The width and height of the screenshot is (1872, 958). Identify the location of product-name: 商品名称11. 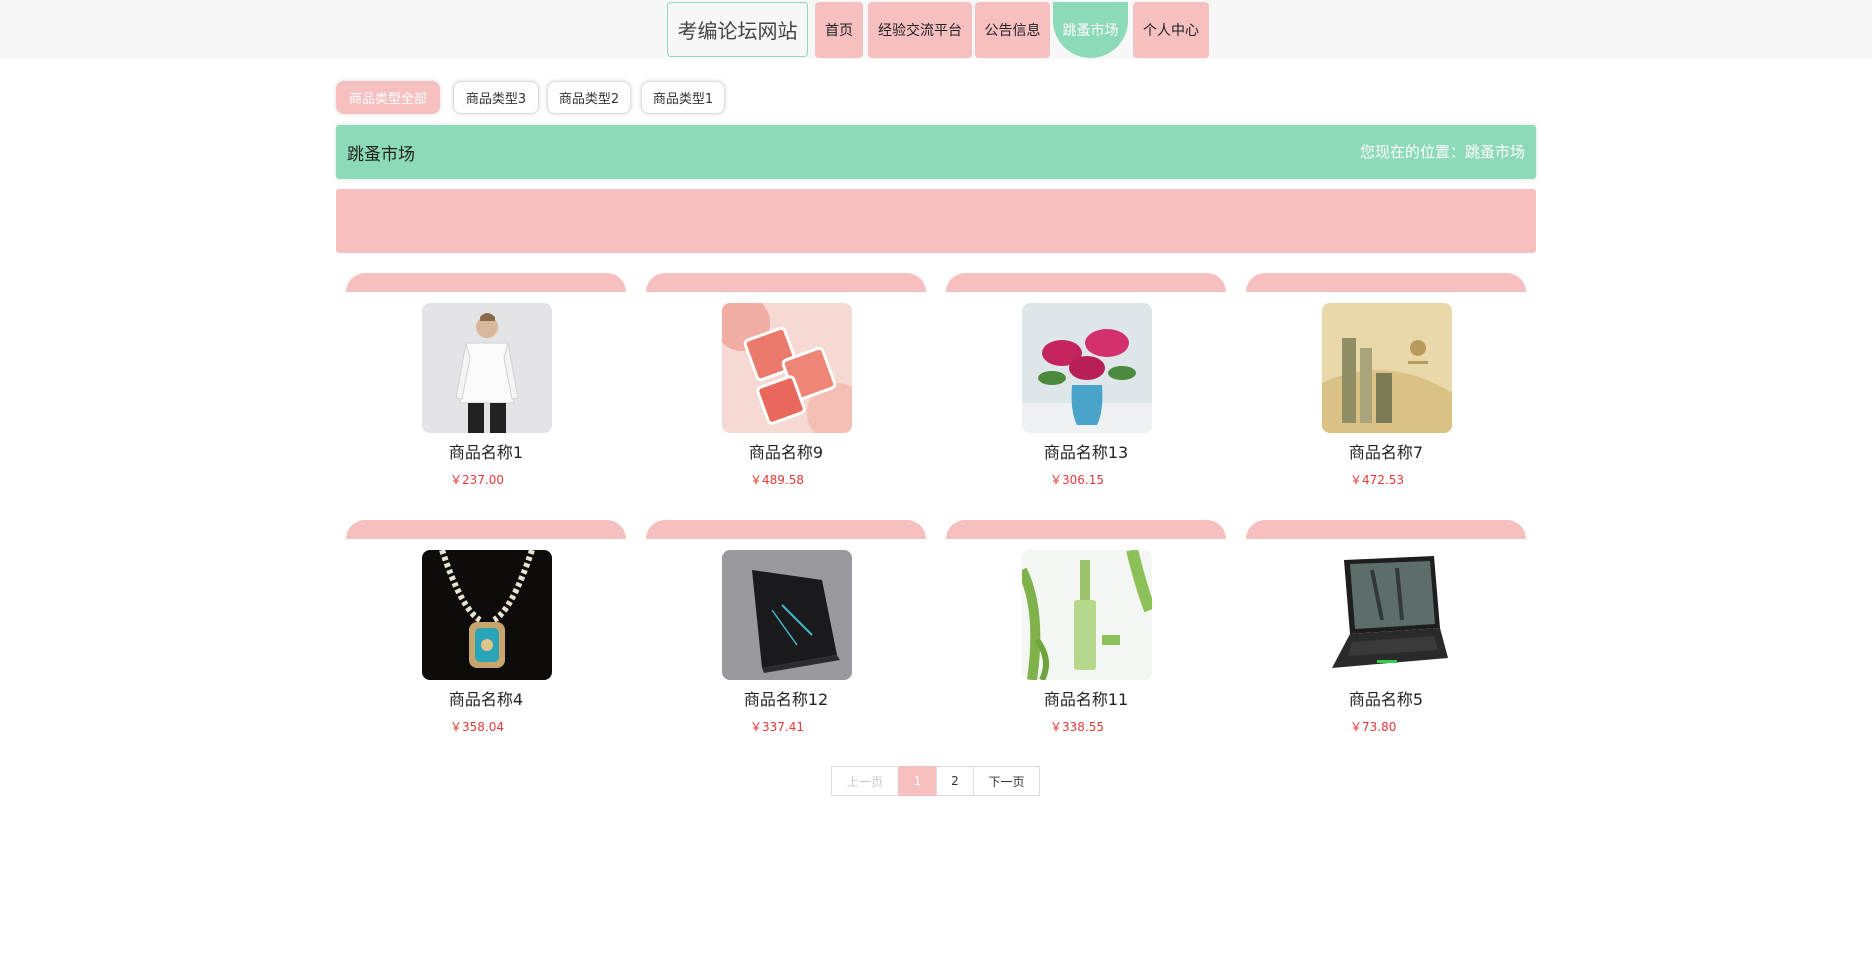
(1086, 698).